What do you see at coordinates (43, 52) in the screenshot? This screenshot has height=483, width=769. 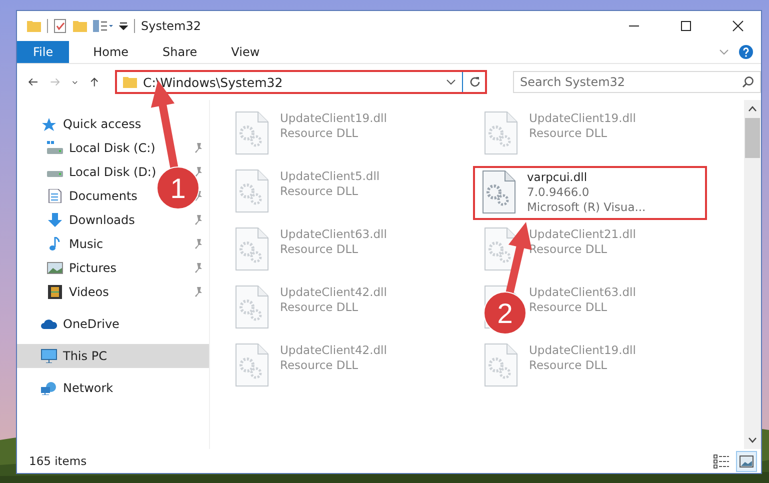 I see `file-menu-button: File` at bounding box center [43, 52].